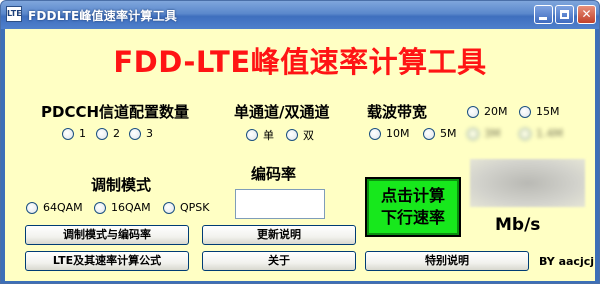 This screenshot has width=600, height=284. I want to click on maximize-icon, so click(564, 14).